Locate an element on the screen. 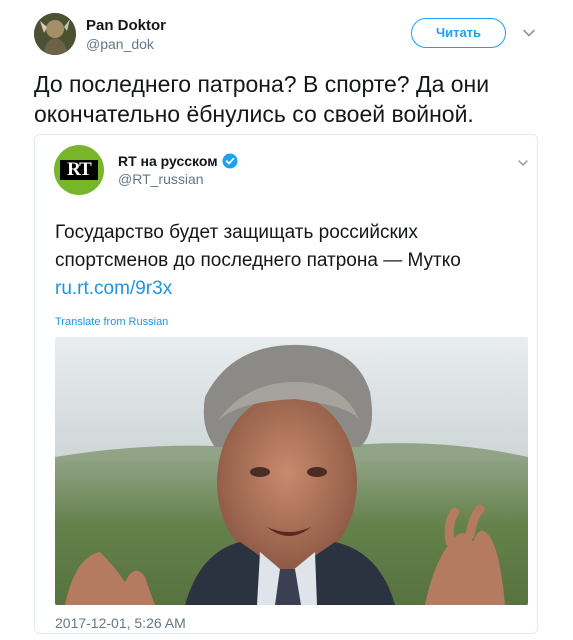 Image resolution: width=573 pixels, height=640 pixels. quoted-link: ru.rt.com/9r3x is located at coordinates (290, 289).